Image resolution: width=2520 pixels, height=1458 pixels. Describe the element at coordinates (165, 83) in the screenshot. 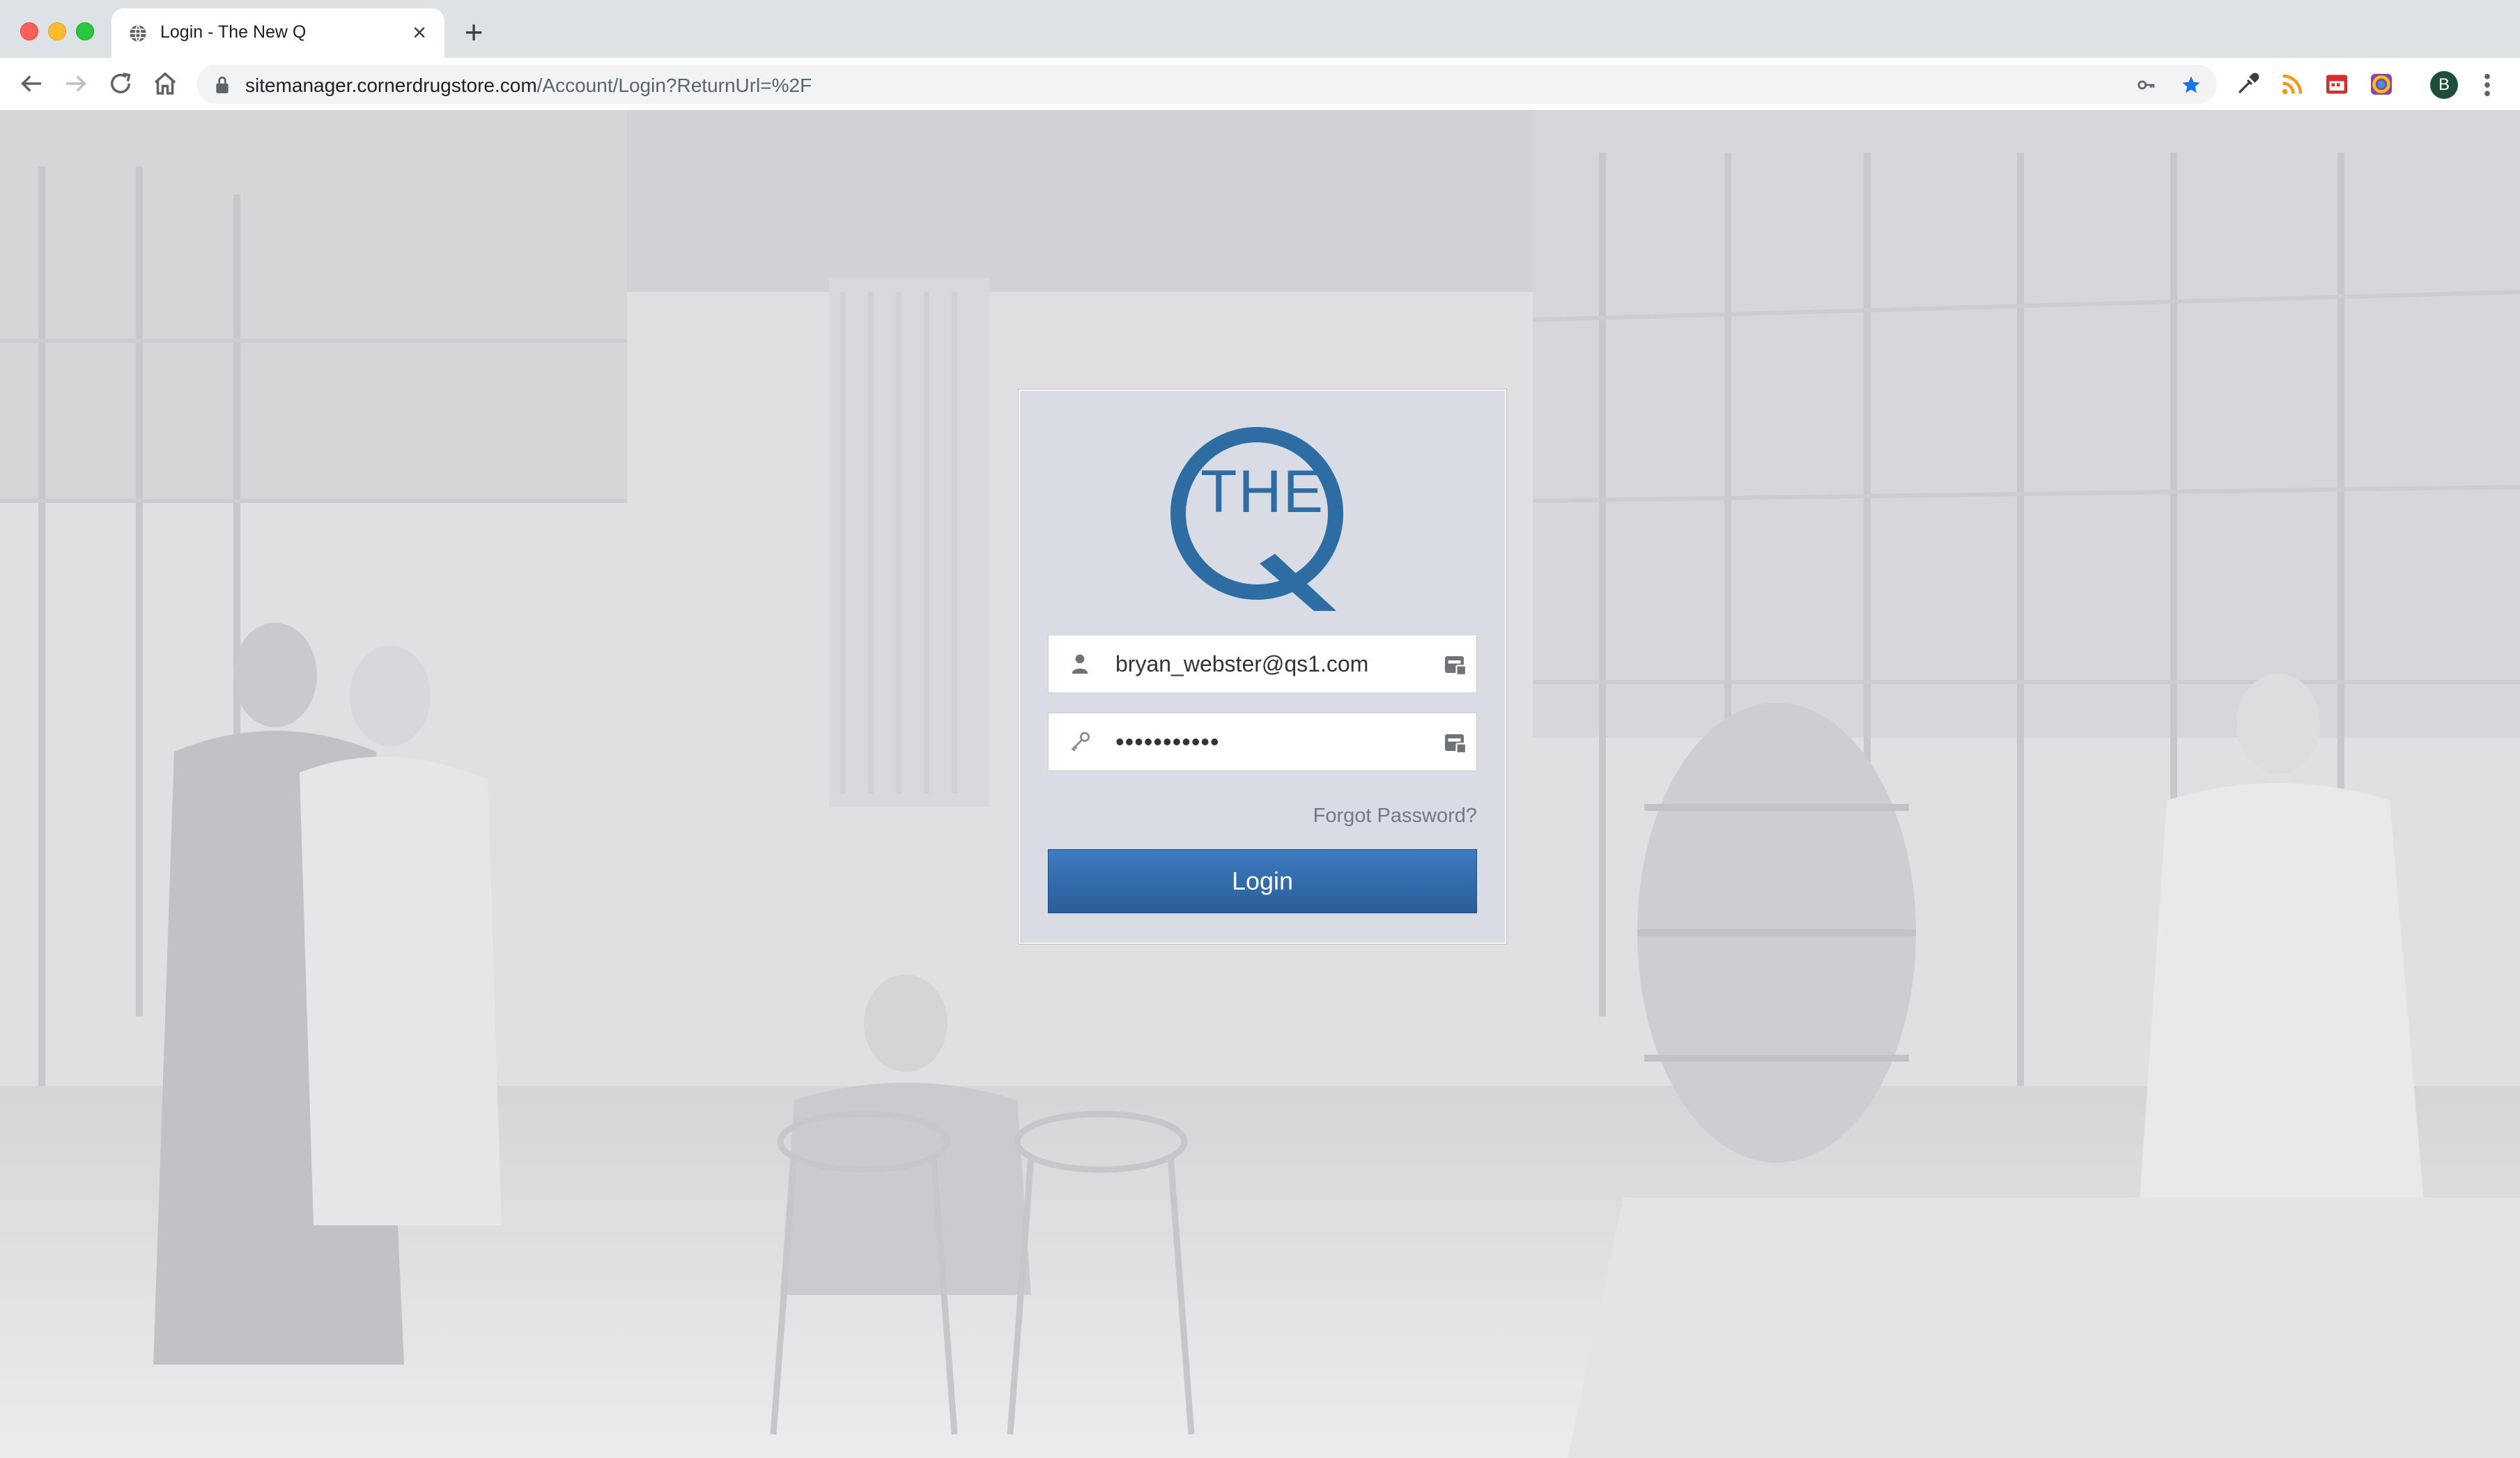

I see `home-icon` at that location.